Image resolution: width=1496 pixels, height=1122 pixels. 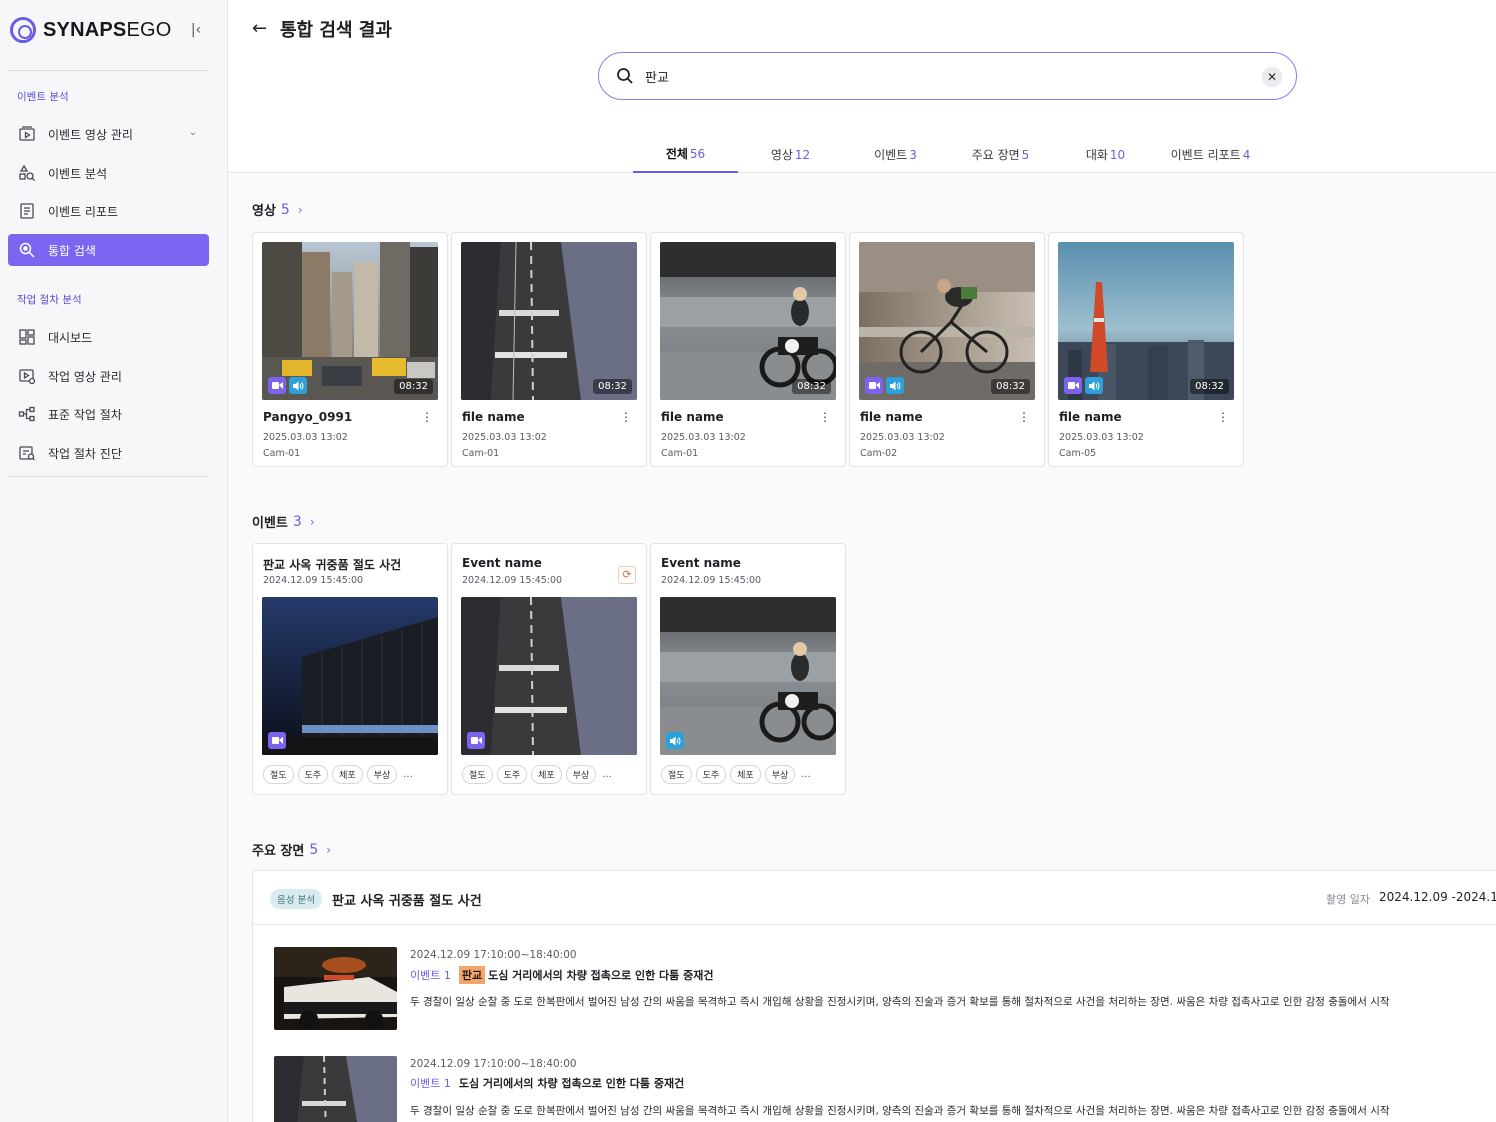 What do you see at coordinates (1073, 385) in the screenshot?
I see `video-media-icon` at bounding box center [1073, 385].